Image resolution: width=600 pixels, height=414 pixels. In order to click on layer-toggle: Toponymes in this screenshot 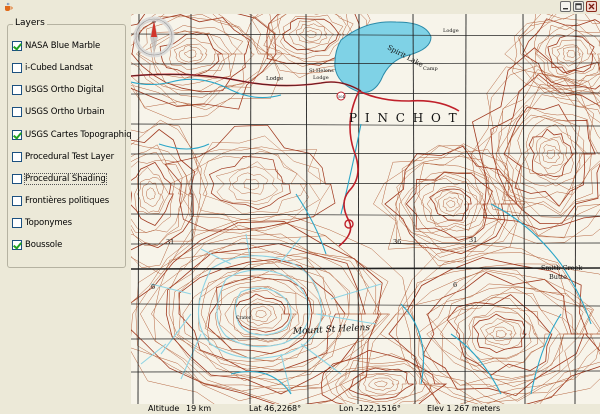, I will do `click(42, 223)`.